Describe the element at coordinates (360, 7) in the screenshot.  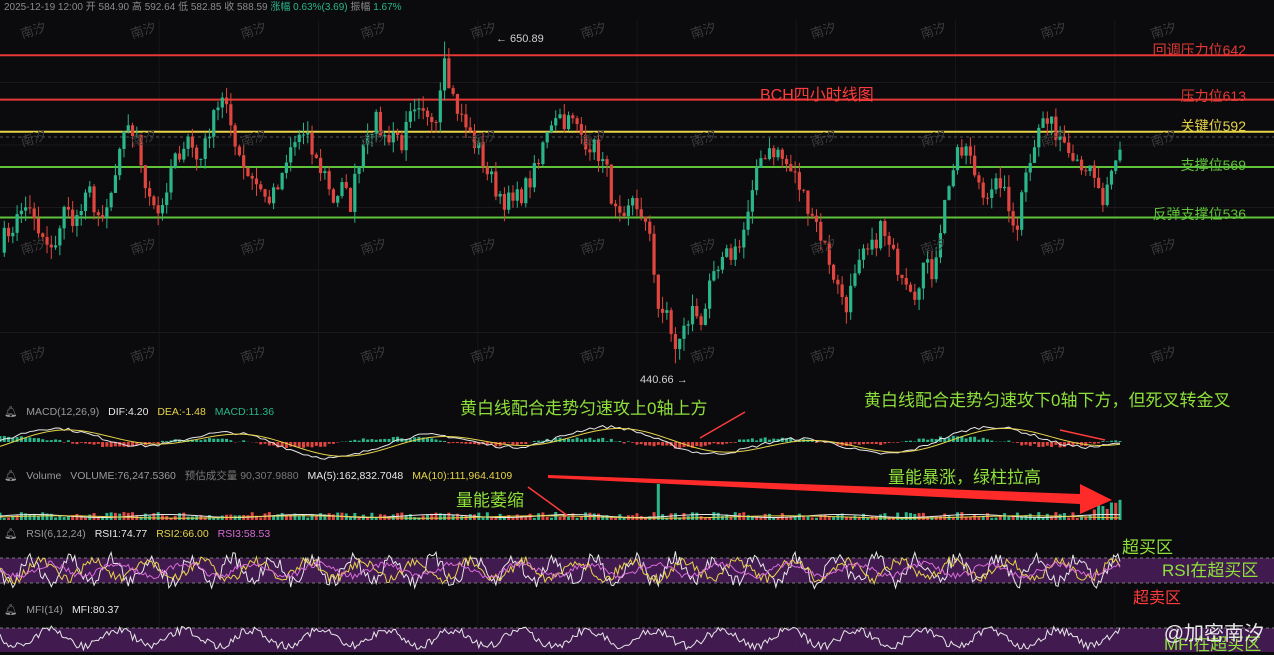
I see `ohlc-amp-label: 振幅` at that location.